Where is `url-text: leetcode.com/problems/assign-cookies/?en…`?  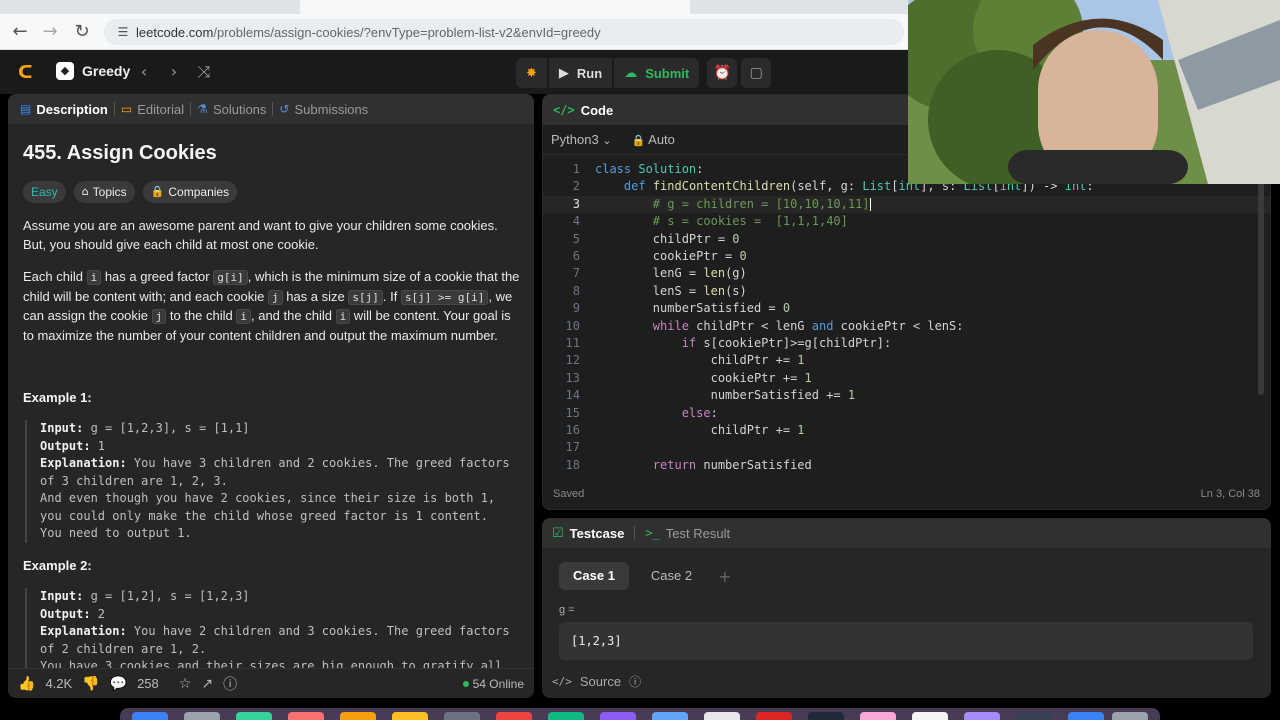 url-text: leetcode.com/problems/assign-cookies/?en… is located at coordinates (368, 32).